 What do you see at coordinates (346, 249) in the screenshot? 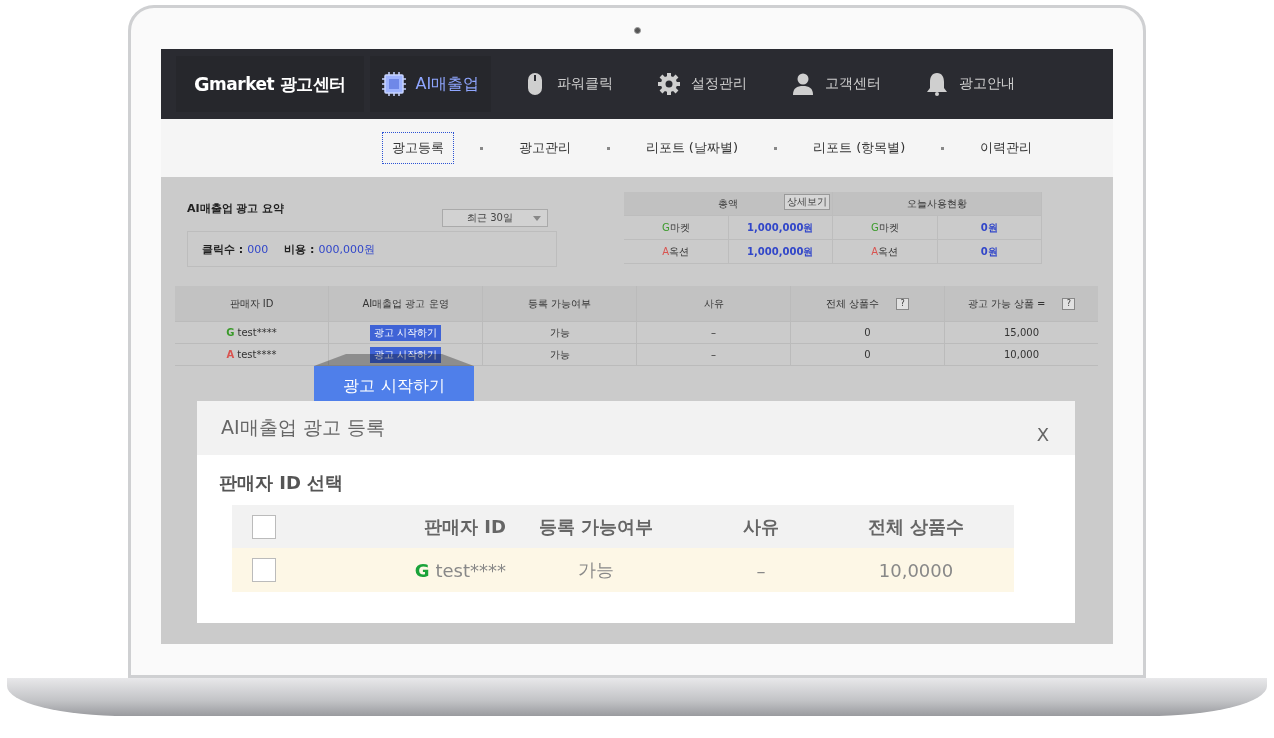
I see `cost-value: 000,000원` at bounding box center [346, 249].